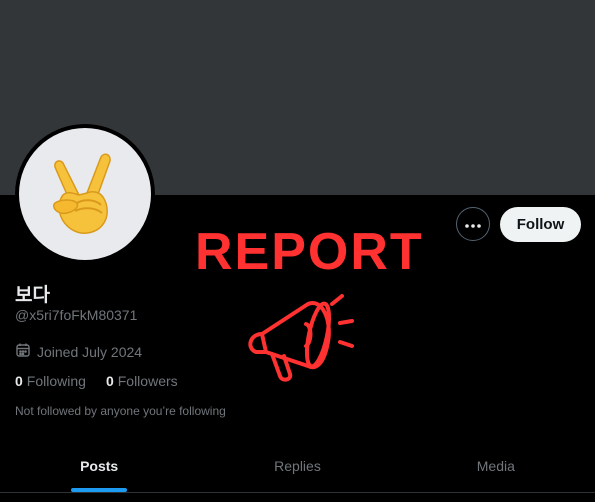 The height and width of the screenshot is (502, 595). Describe the element at coordinates (76, 315) in the screenshot. I see `username-handle: @x5ri7foFkM80371` at that location.